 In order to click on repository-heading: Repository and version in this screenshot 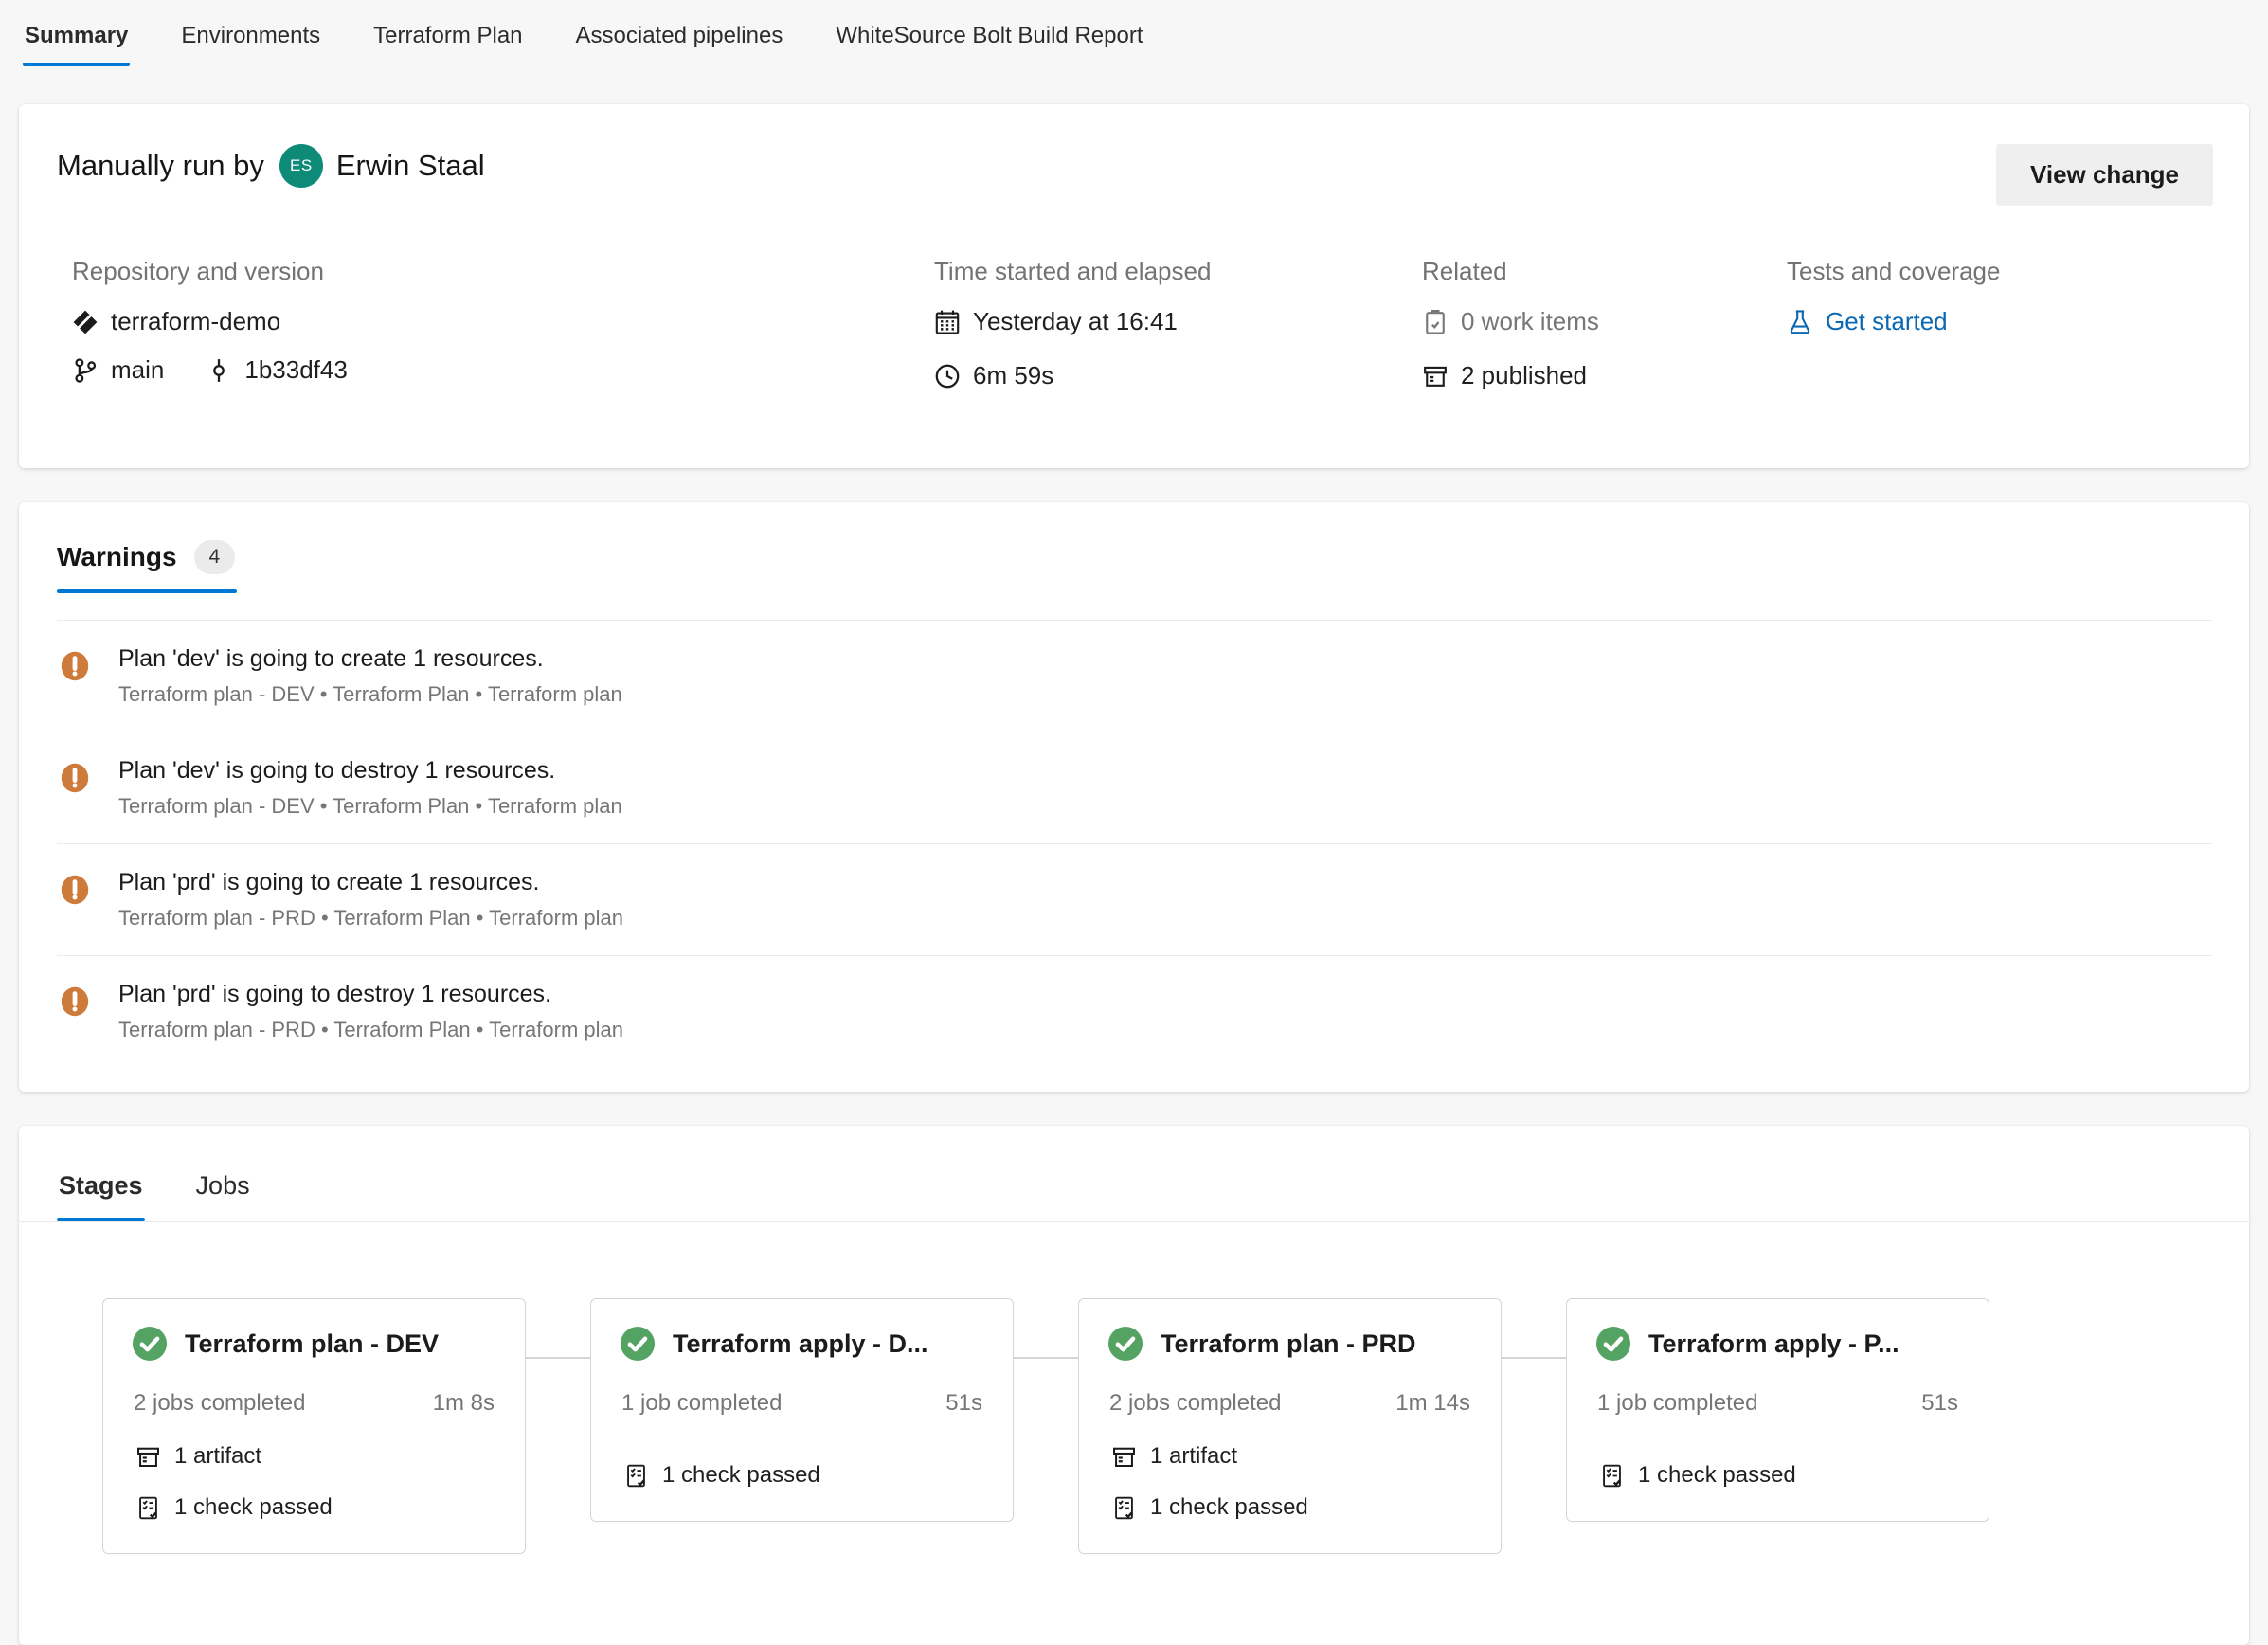, I will do `click(198, 271)`.